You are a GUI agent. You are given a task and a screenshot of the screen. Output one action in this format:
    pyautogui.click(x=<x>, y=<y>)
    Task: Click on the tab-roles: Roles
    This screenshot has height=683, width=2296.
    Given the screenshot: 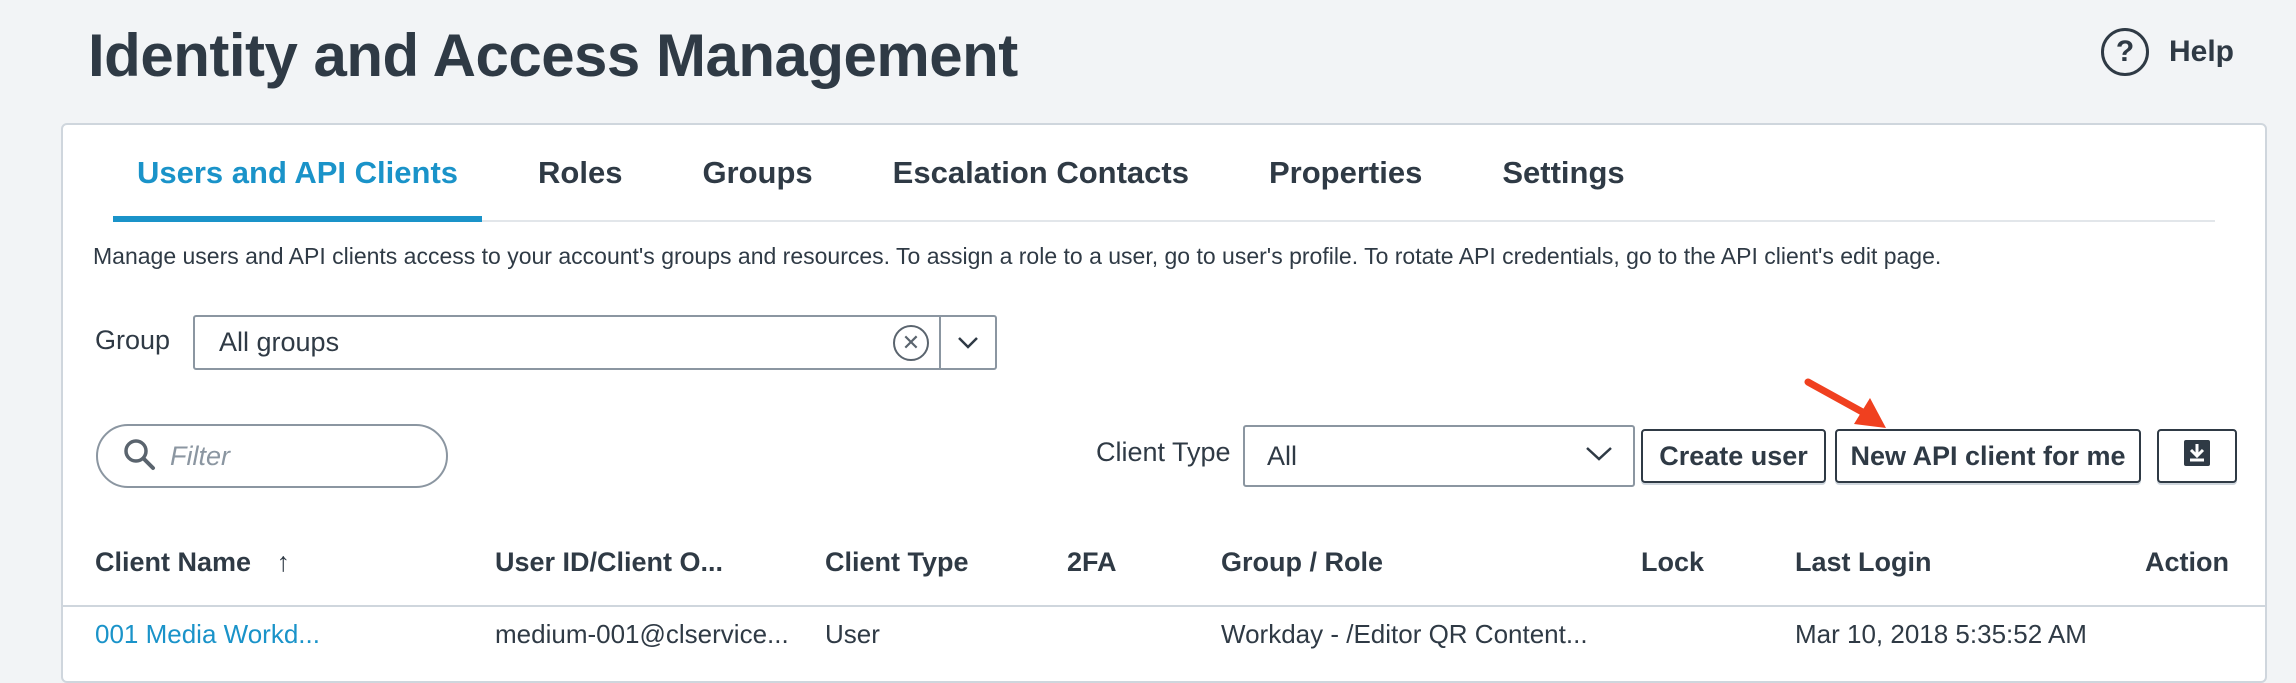 What is the action you would take?
    pyautogui.click(x=580, y=172)
    